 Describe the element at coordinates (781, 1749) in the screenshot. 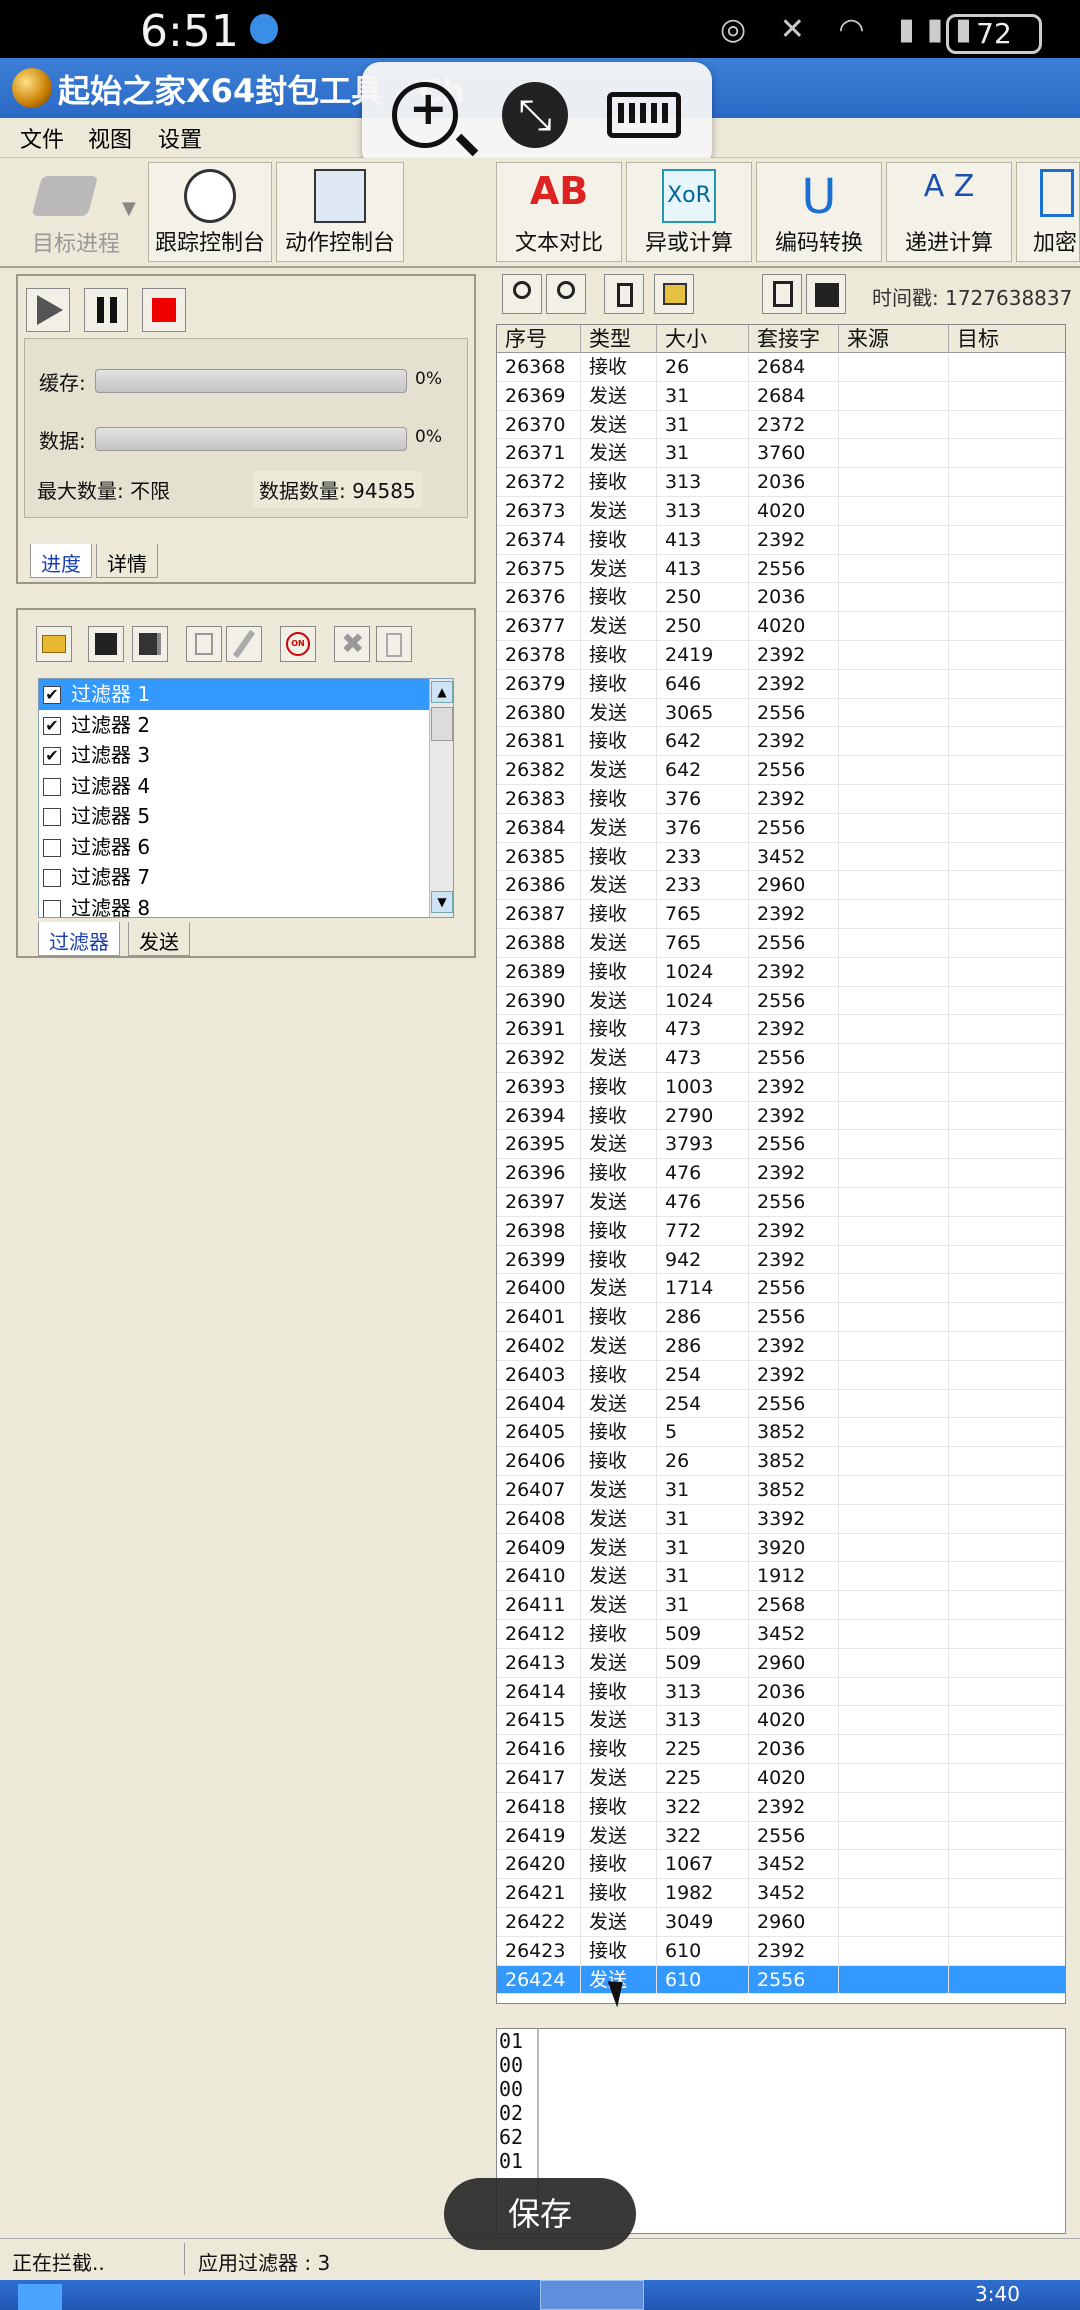

I see `table-row: 26416 接收 225 2036` at that location.